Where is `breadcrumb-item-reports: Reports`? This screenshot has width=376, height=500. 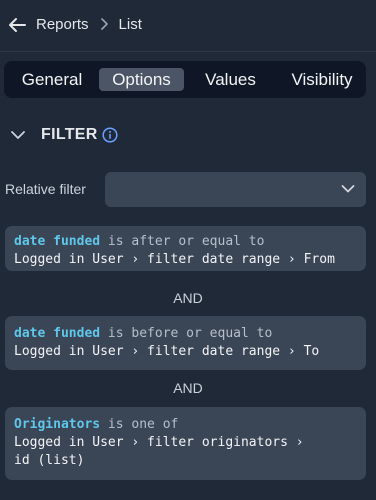
breadcrumb-item-reports: Reports is located at coordinates (62, 24).